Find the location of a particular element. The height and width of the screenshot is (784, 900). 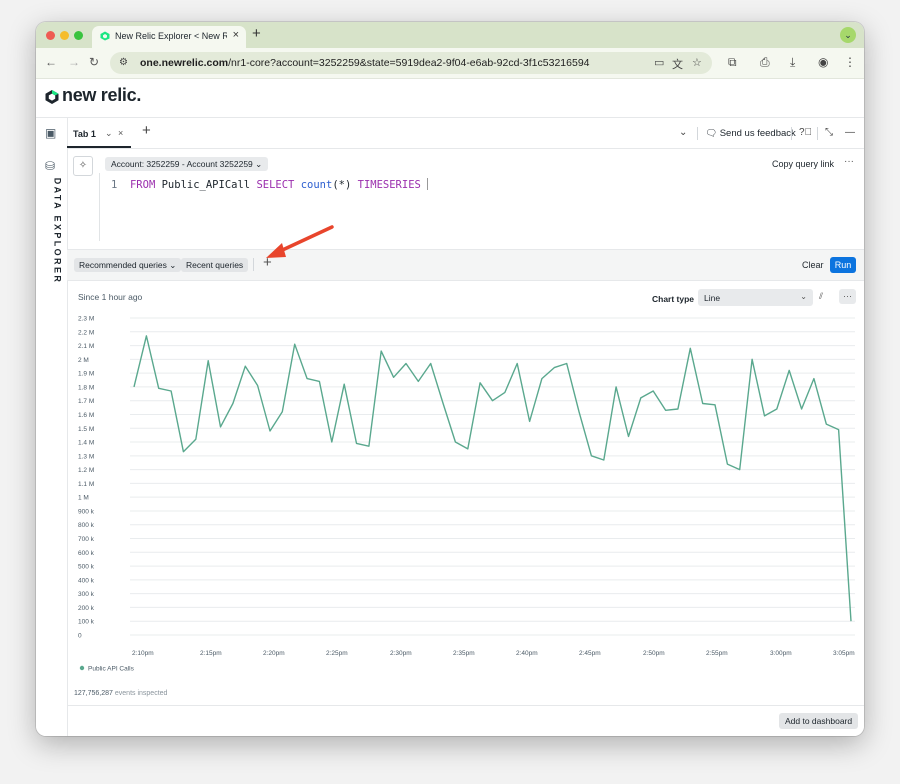

y-tick-label: 1.1 M is located at coordinates (86, 484).